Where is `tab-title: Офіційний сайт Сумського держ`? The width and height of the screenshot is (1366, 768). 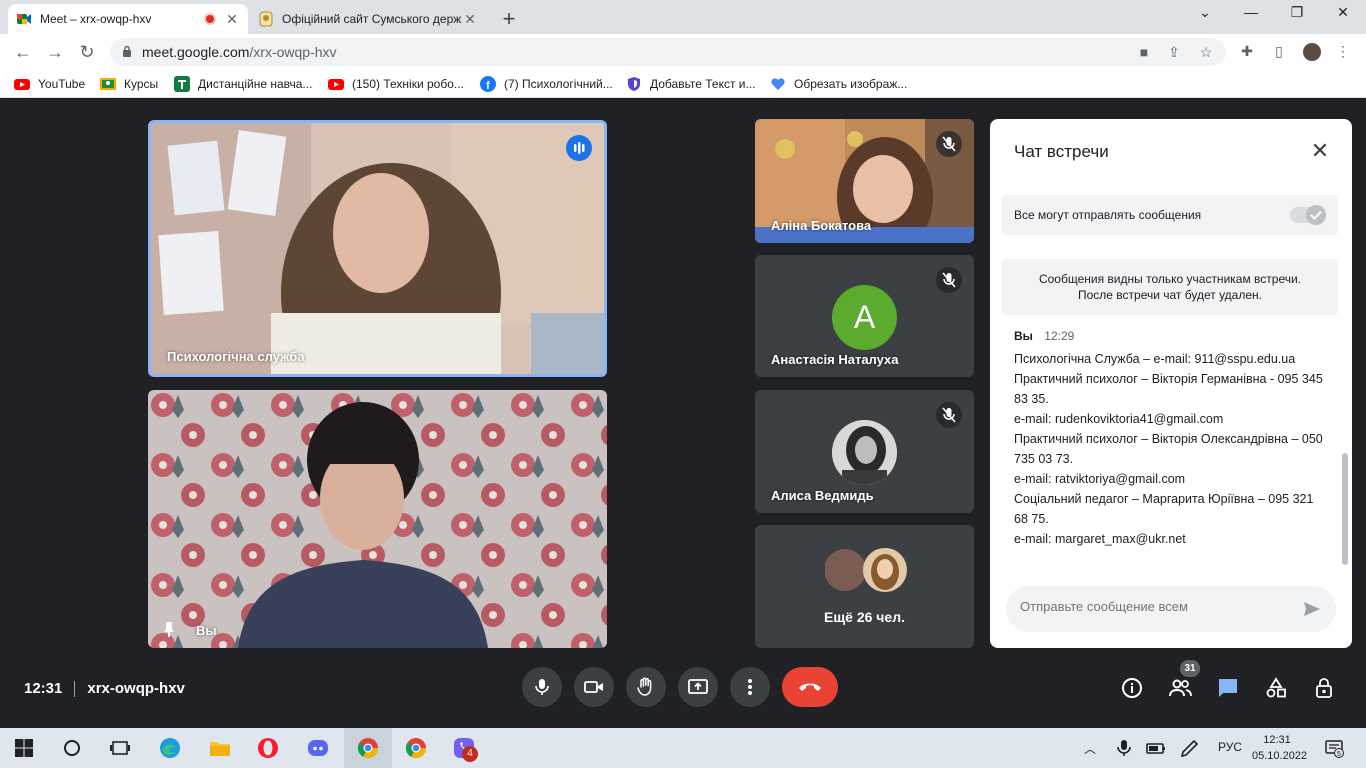
tab-title: Офіційний сайт Сумського держ is located at coordinates (372, 19).